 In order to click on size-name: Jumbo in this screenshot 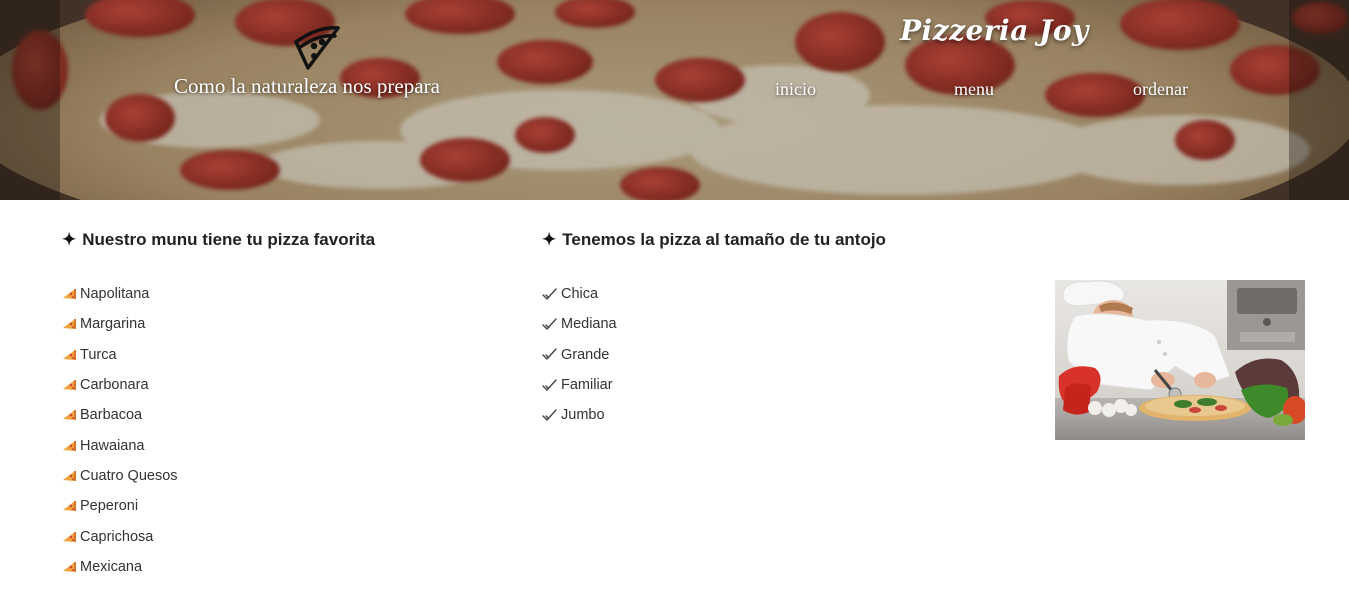, I will do `click(583, 415)`.